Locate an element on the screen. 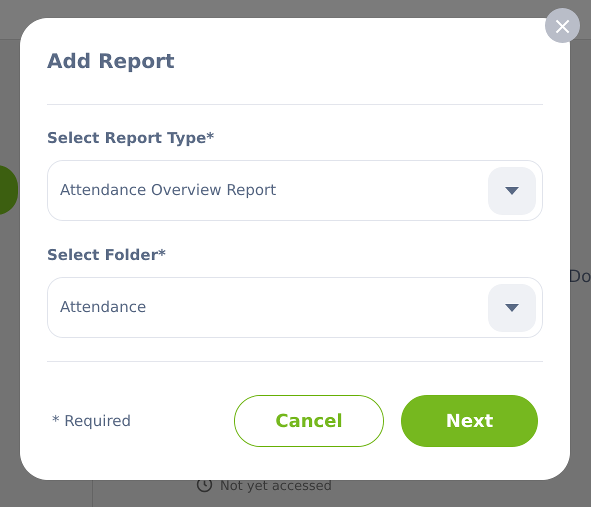 The height and width of the screenshot is (507, 591). select-value: Attendance is located at coordinates (104, 307).